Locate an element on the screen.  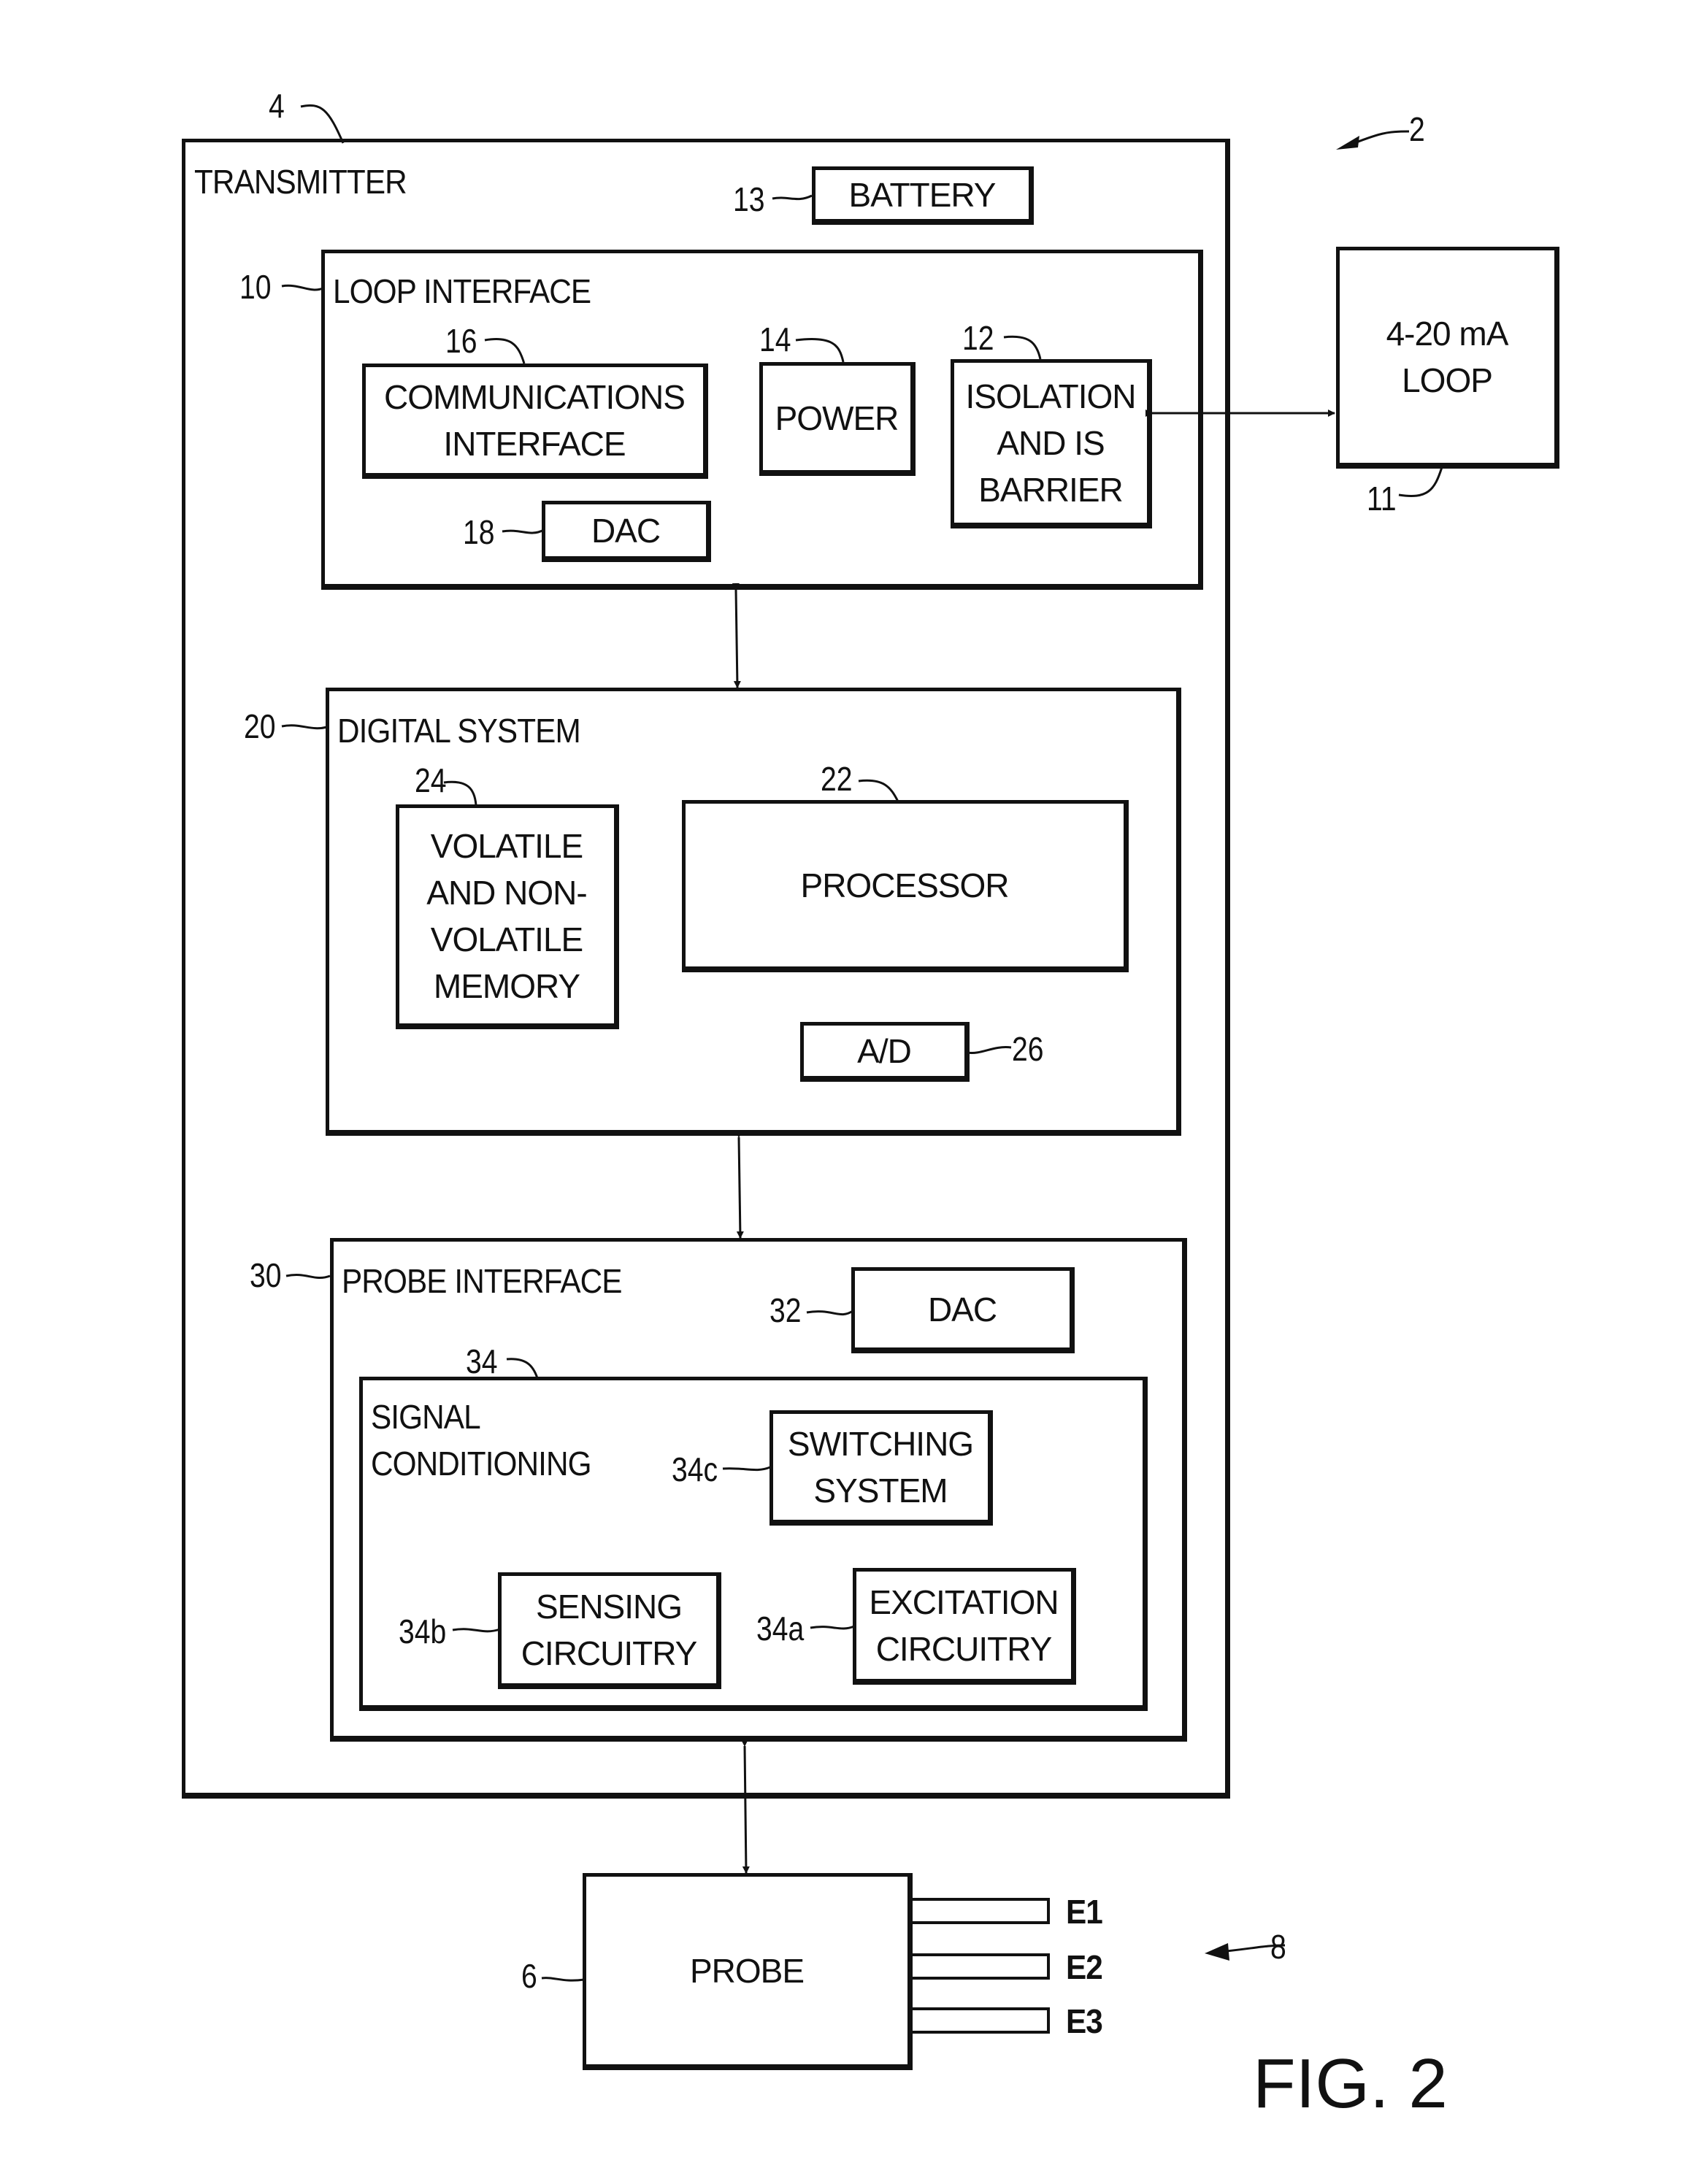
electrode-e1-label: E1 is located at coordinates (1084, 1912).